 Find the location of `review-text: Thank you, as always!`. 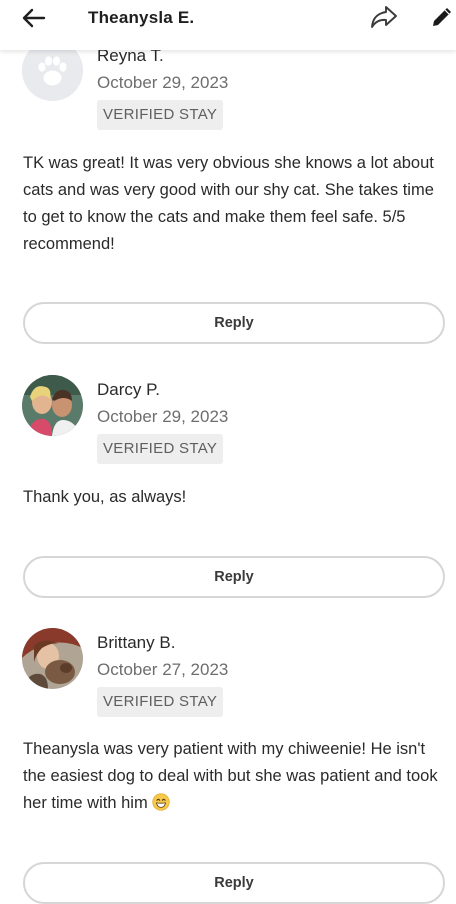

review-text: Thank you, as always! is located at coordinates (105, 497).